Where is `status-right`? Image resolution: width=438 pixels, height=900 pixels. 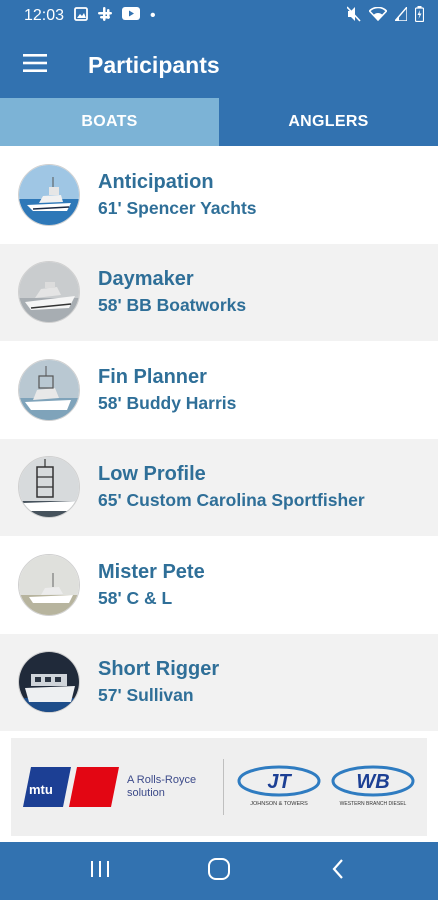
status-right is located at coordinates (385, 15).